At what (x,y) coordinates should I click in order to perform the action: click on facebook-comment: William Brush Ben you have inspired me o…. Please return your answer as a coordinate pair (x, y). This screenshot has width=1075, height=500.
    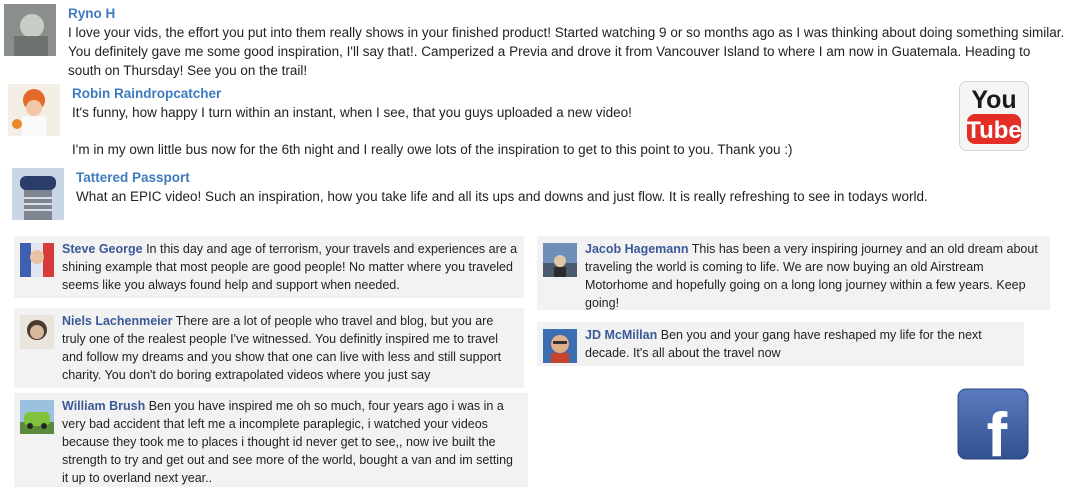
    Looking at the image, I should click on (271, 440).